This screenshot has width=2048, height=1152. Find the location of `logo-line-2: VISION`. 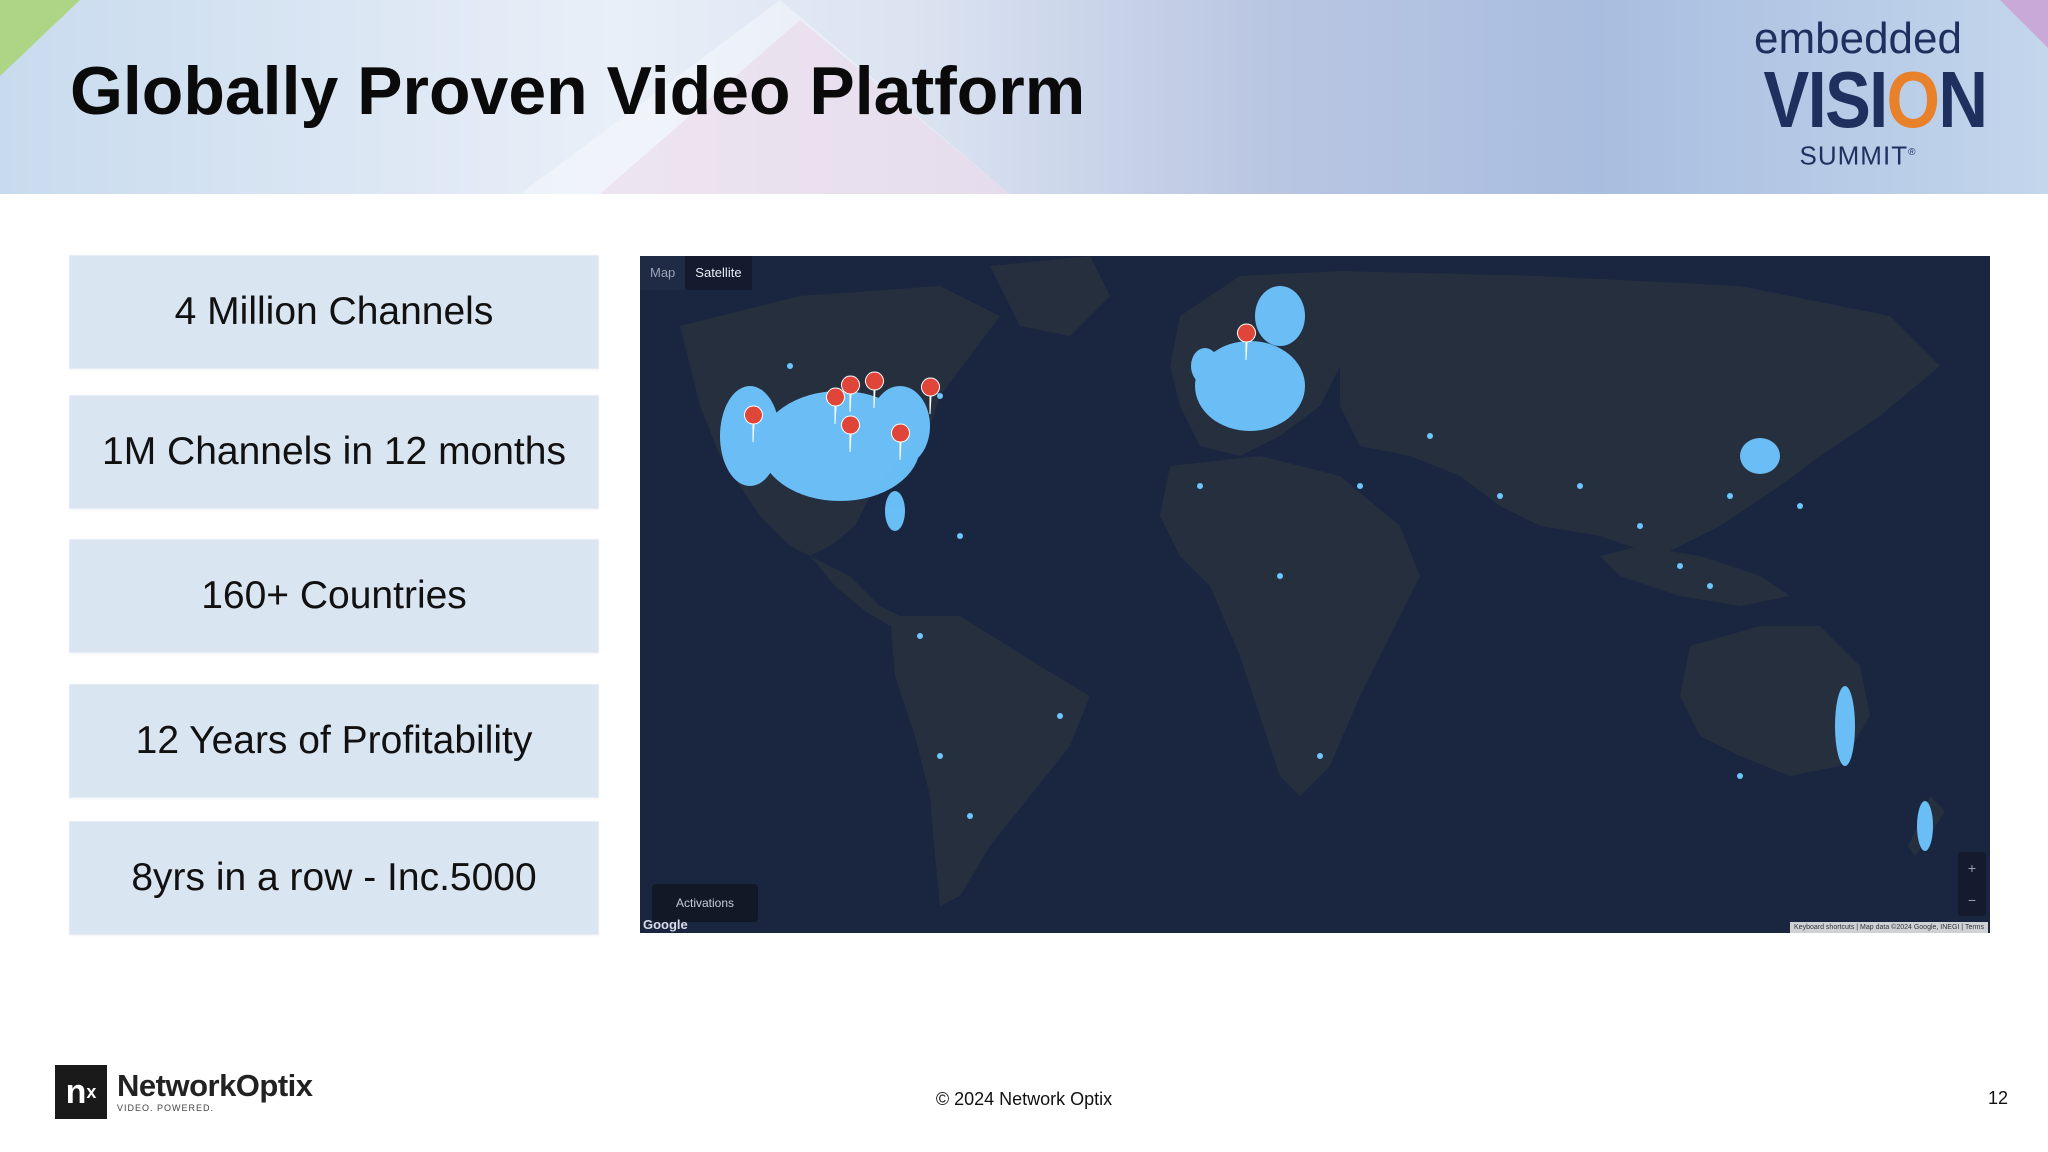

logo-line-2: VISION is located at coordinates (1875, 100).